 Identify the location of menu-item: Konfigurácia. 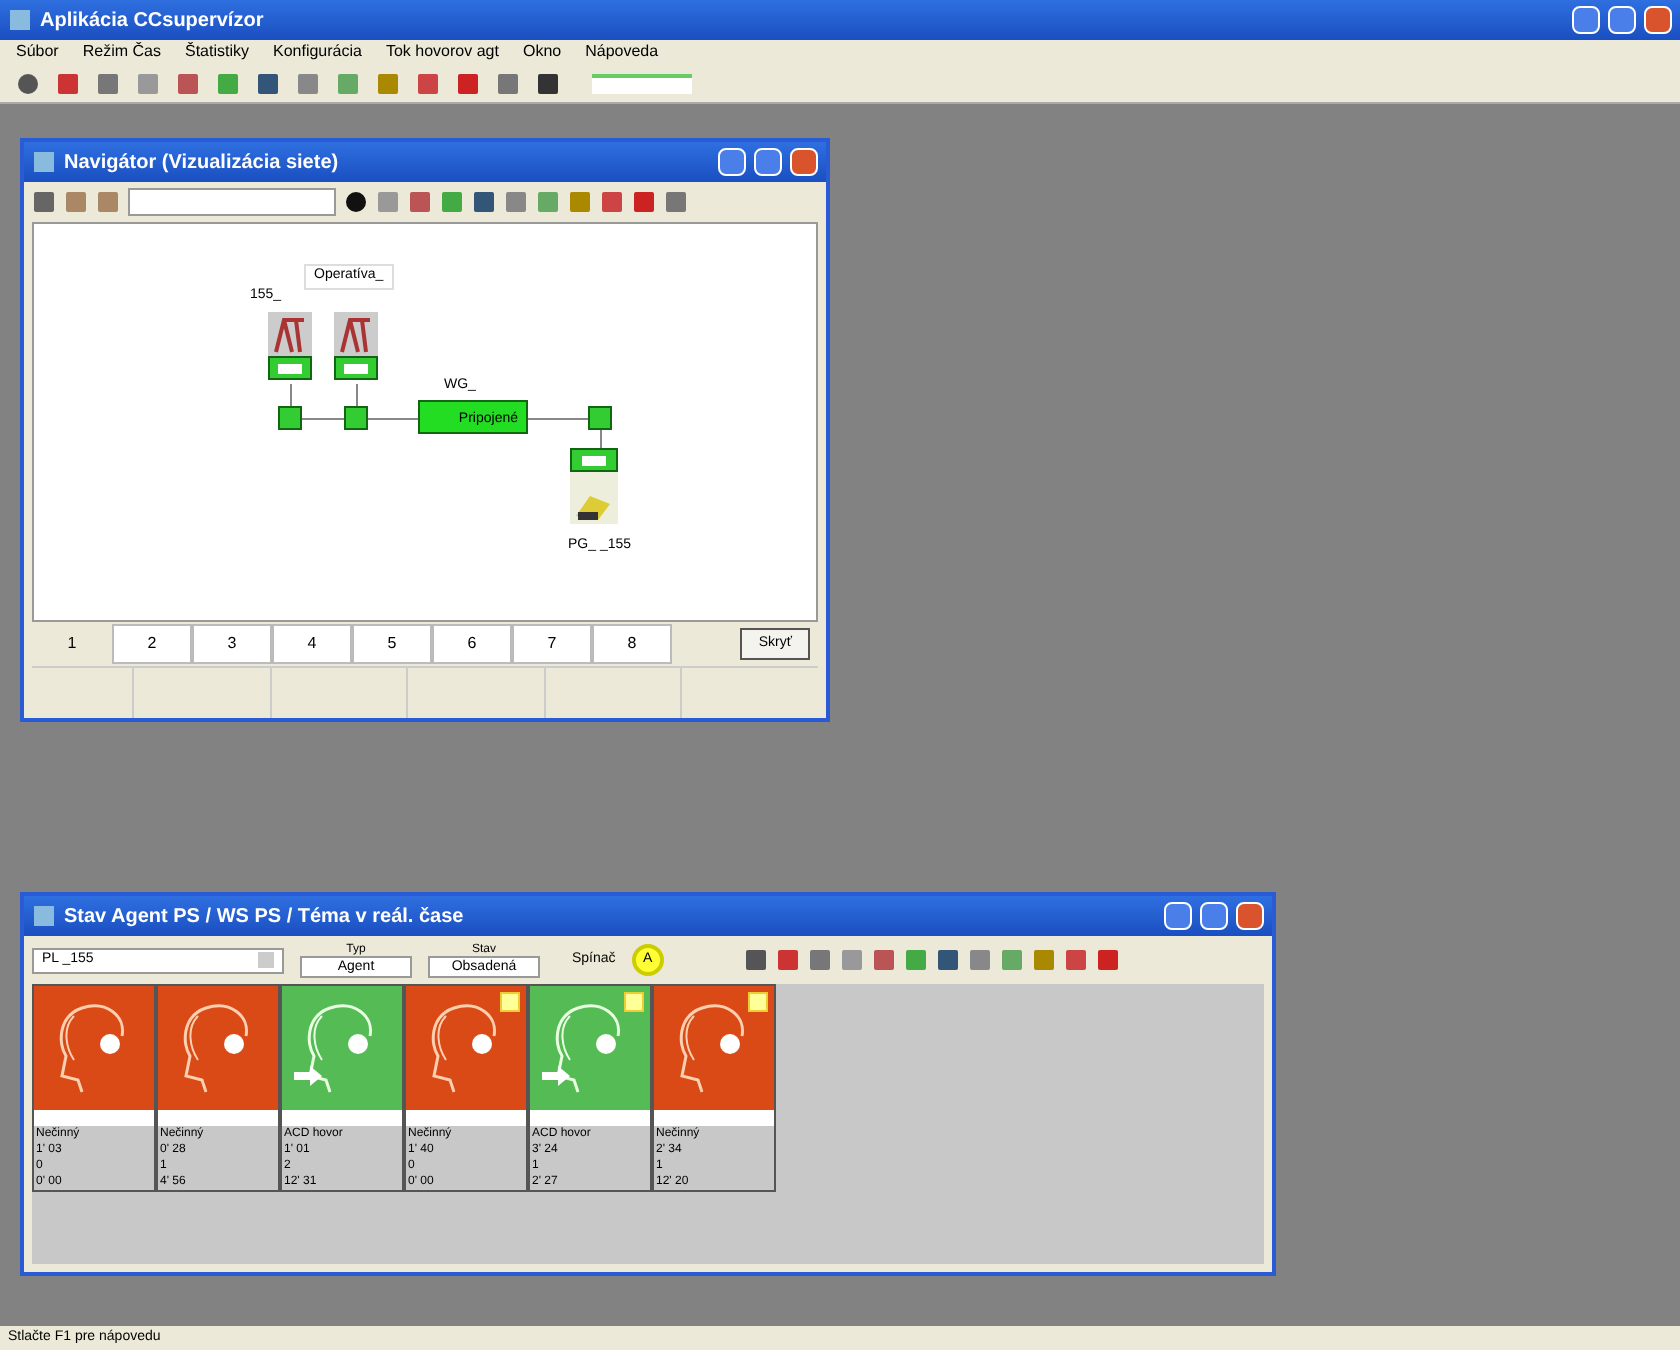
(317, 52).